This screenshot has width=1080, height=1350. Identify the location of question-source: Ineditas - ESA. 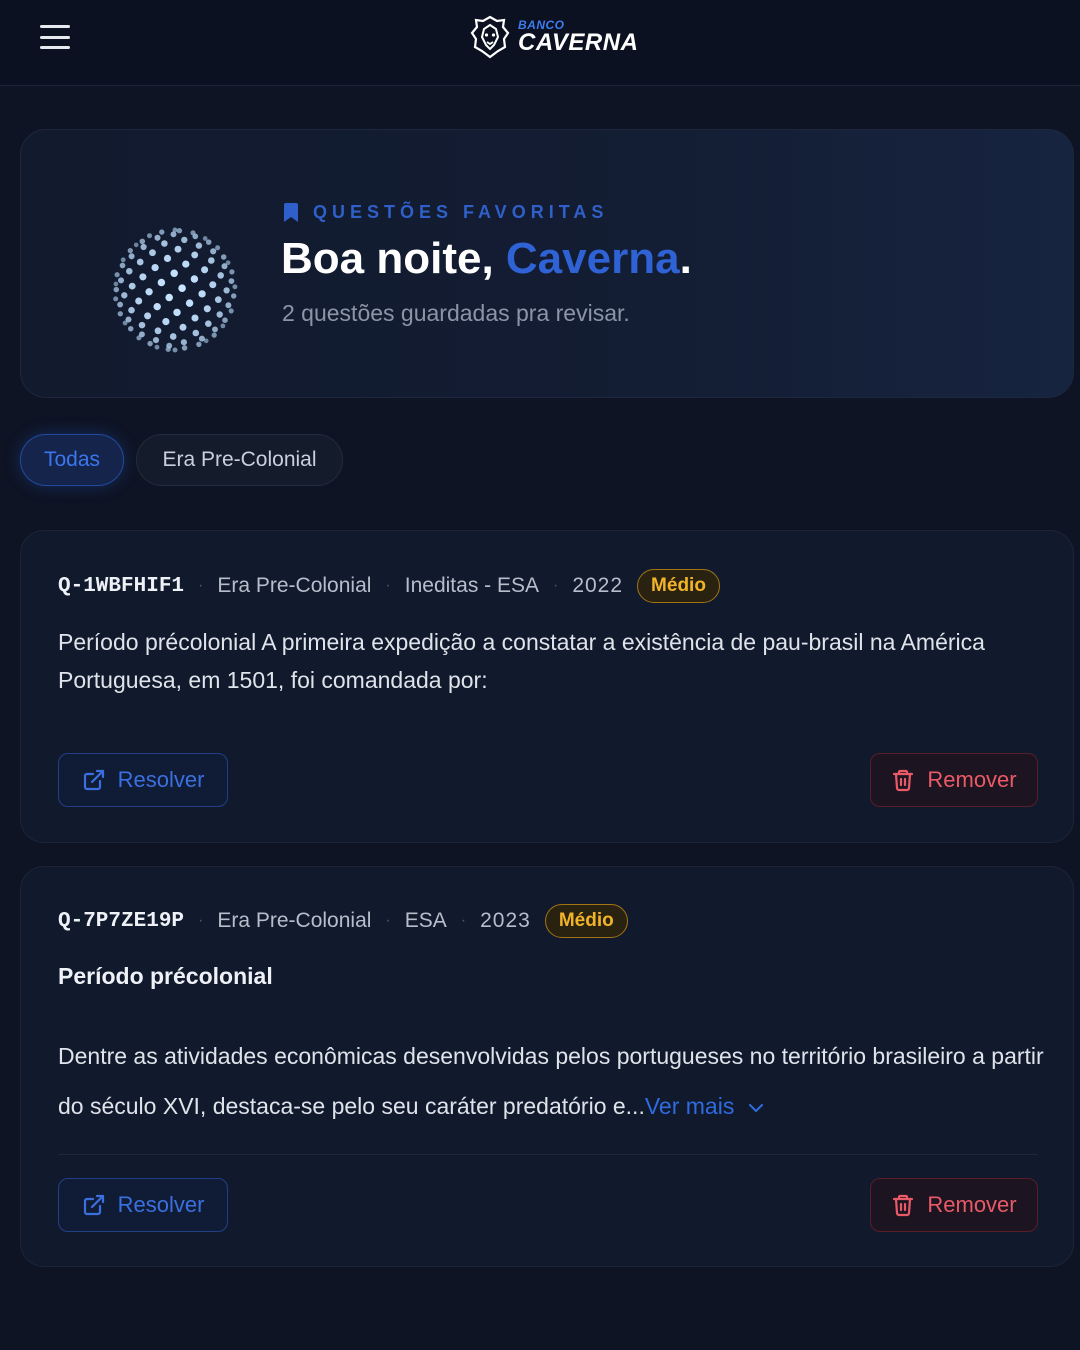
(471, 585).